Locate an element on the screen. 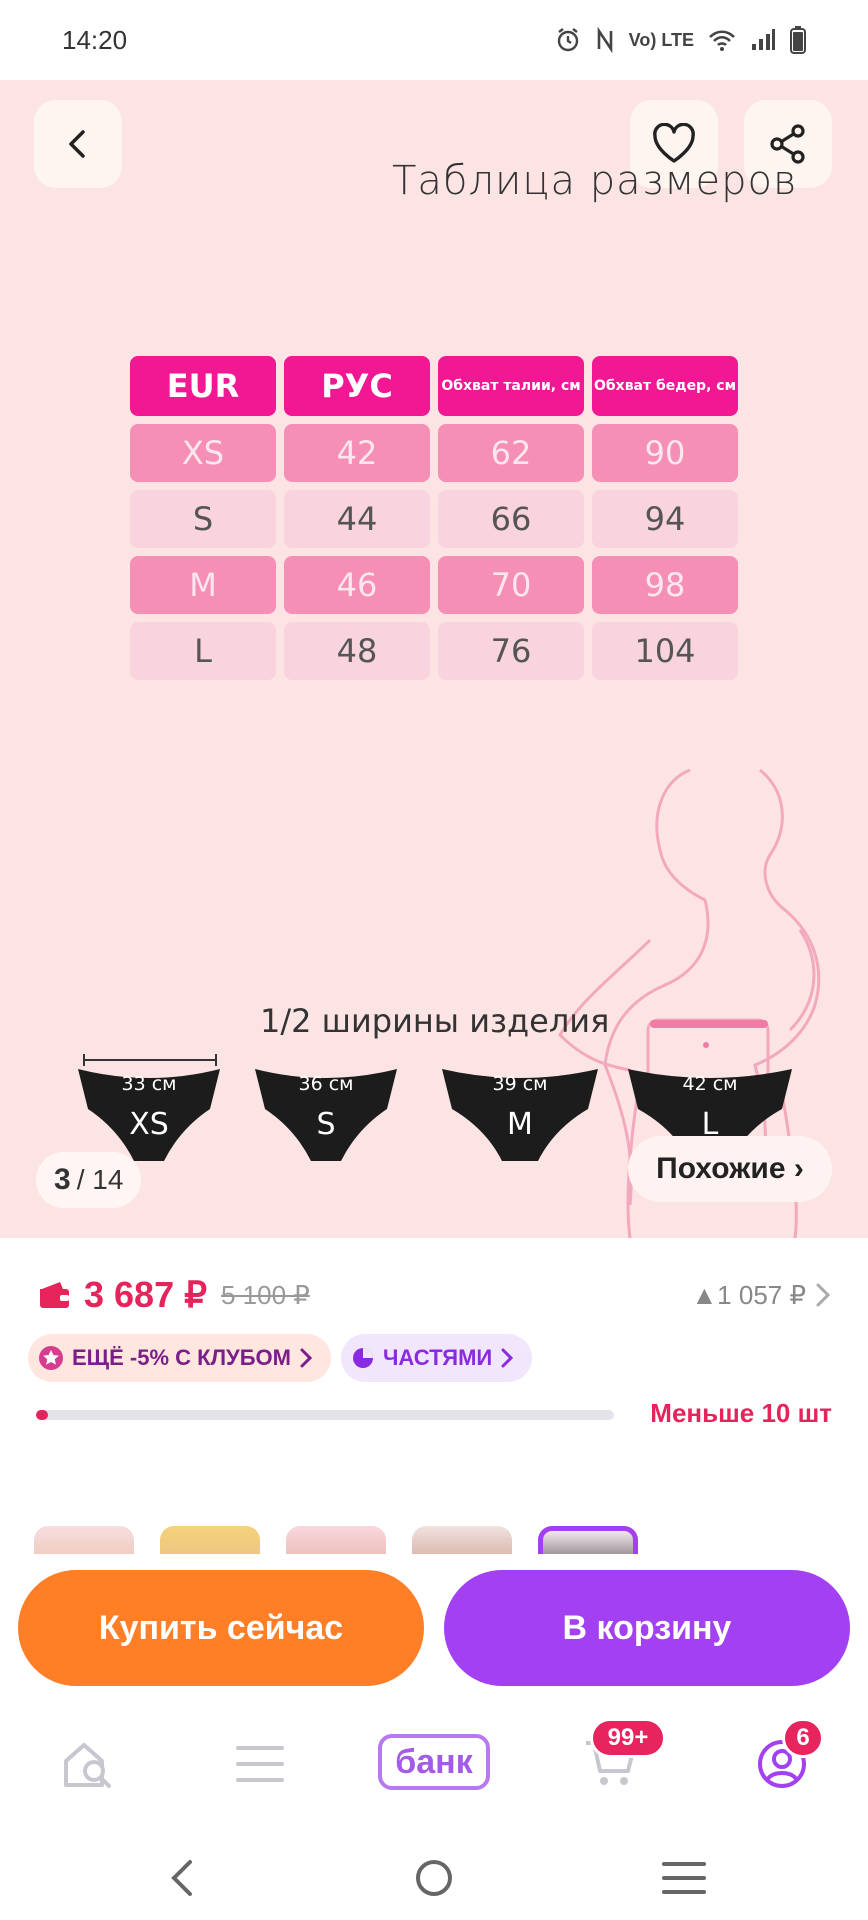  size-table-header: РУС is located at coordinates (357, 386).